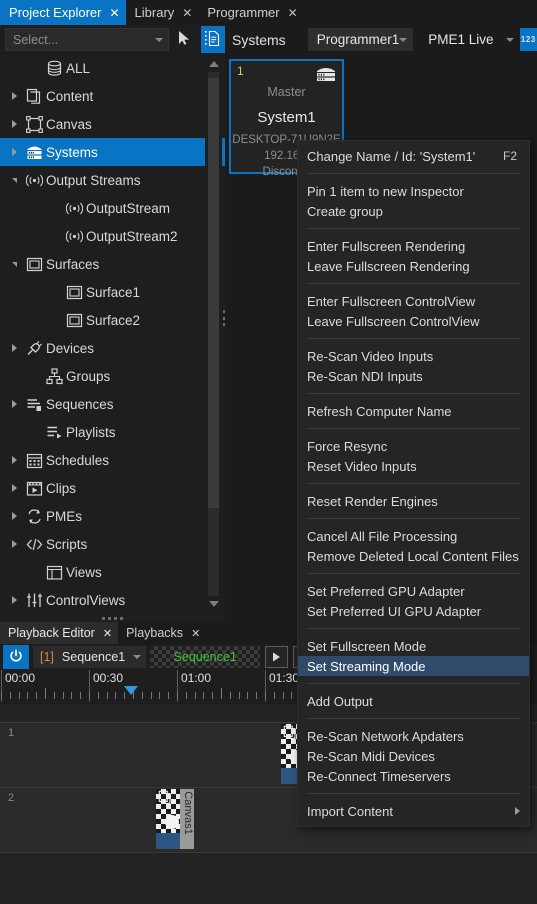  I want to click on menu-item-remove-deleted-local-content-files: Remove Deleted Local Content Files, so click(413, 556).